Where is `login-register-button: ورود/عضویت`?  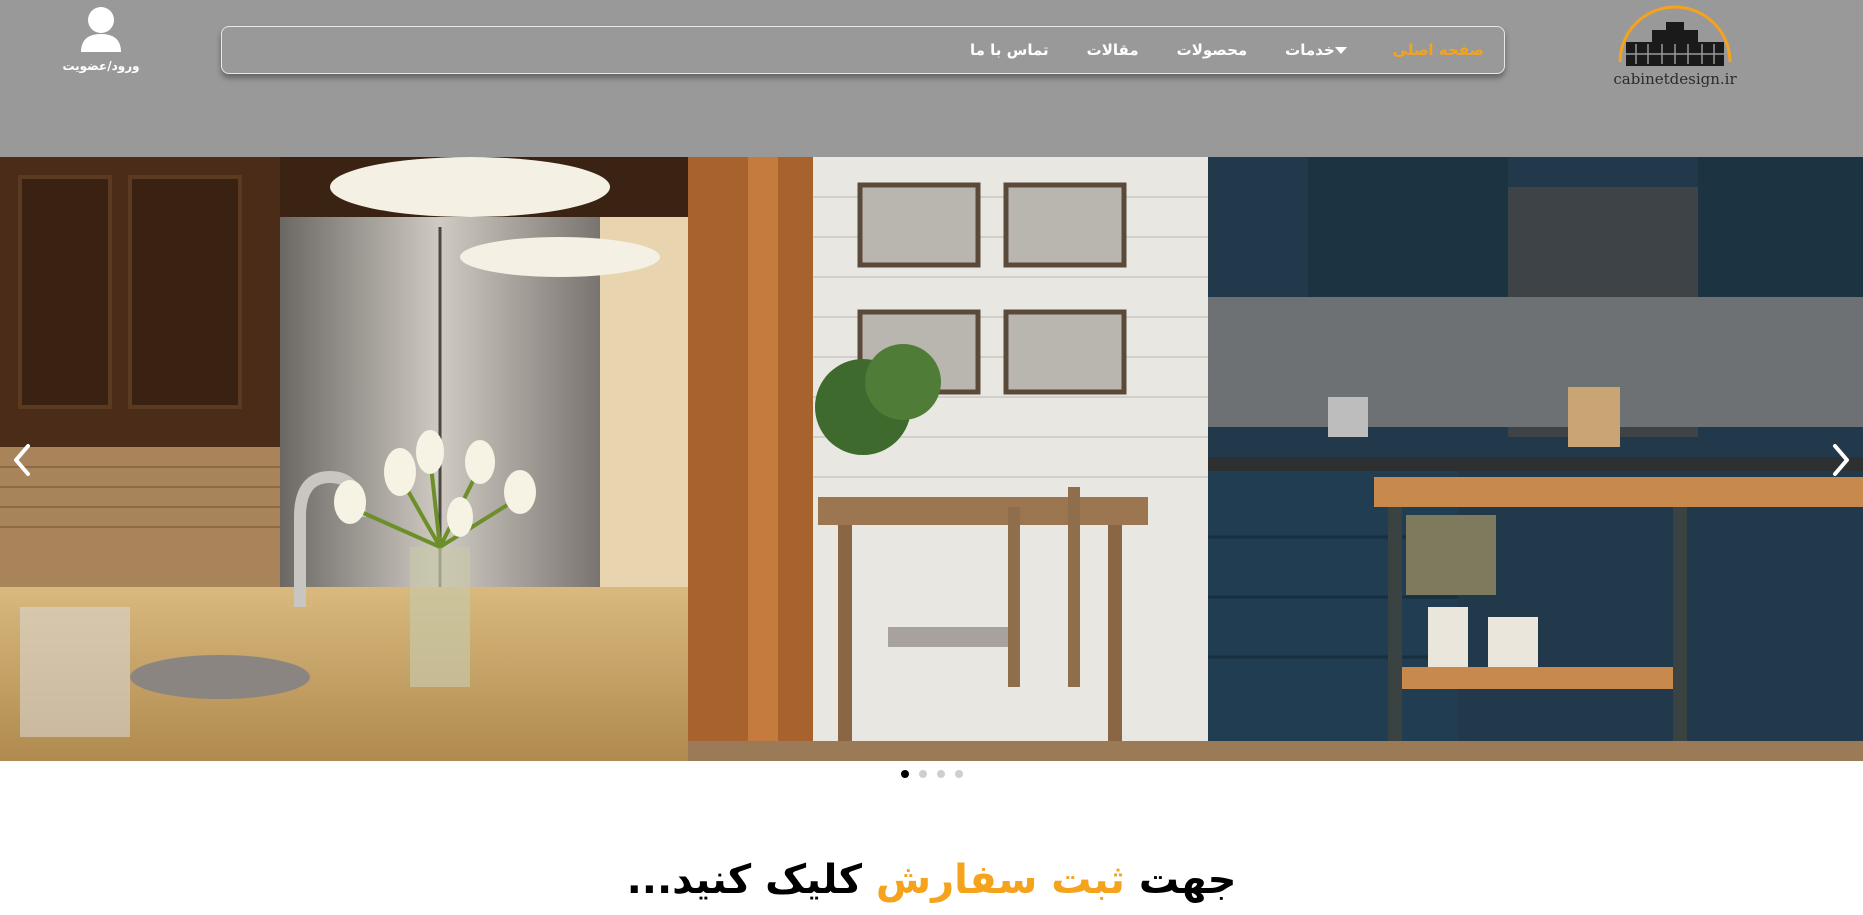 login-register-button: ورود/عضویت is located at coordinates (101, 39).